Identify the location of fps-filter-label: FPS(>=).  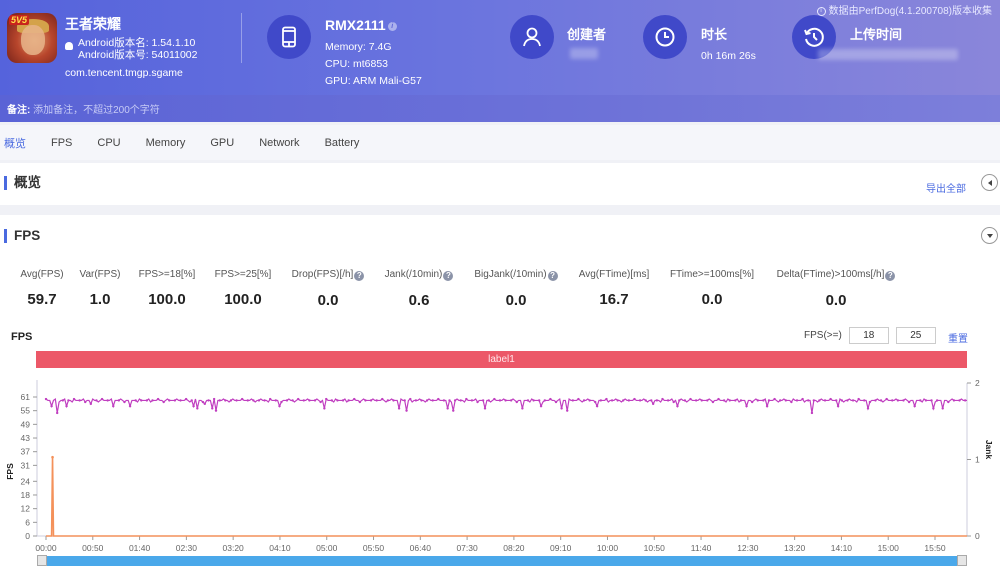
(823, 335).